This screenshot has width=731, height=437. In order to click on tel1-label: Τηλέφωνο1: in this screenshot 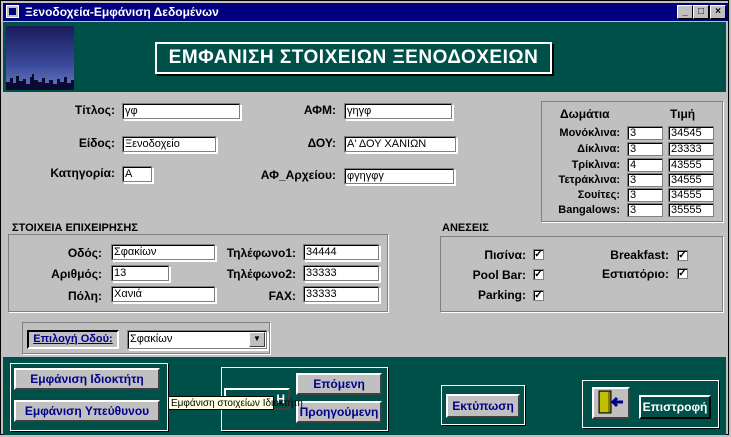, I will do `click(261, 253)`.